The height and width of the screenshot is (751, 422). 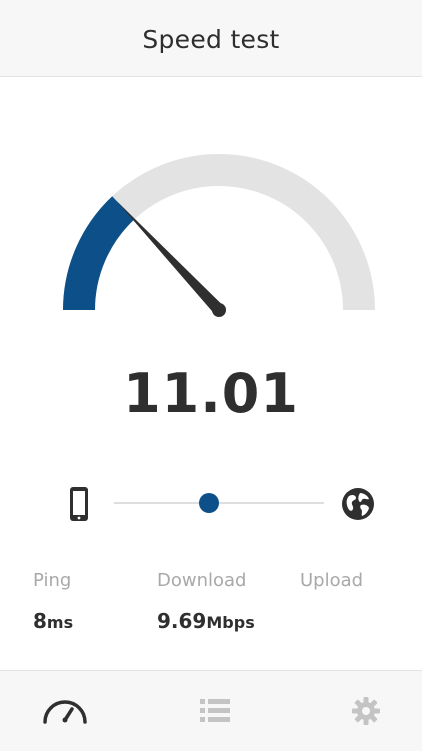 I want to click on download-value-row: 9.69Mbps, so click(x=206, y=621).